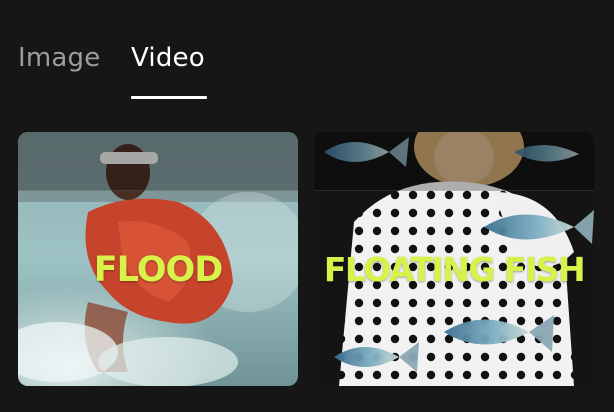  What do you see at coordinates (158, 270) in the screenshot?
I see `card-label: FLOOD` at bounding box center [158, 270].